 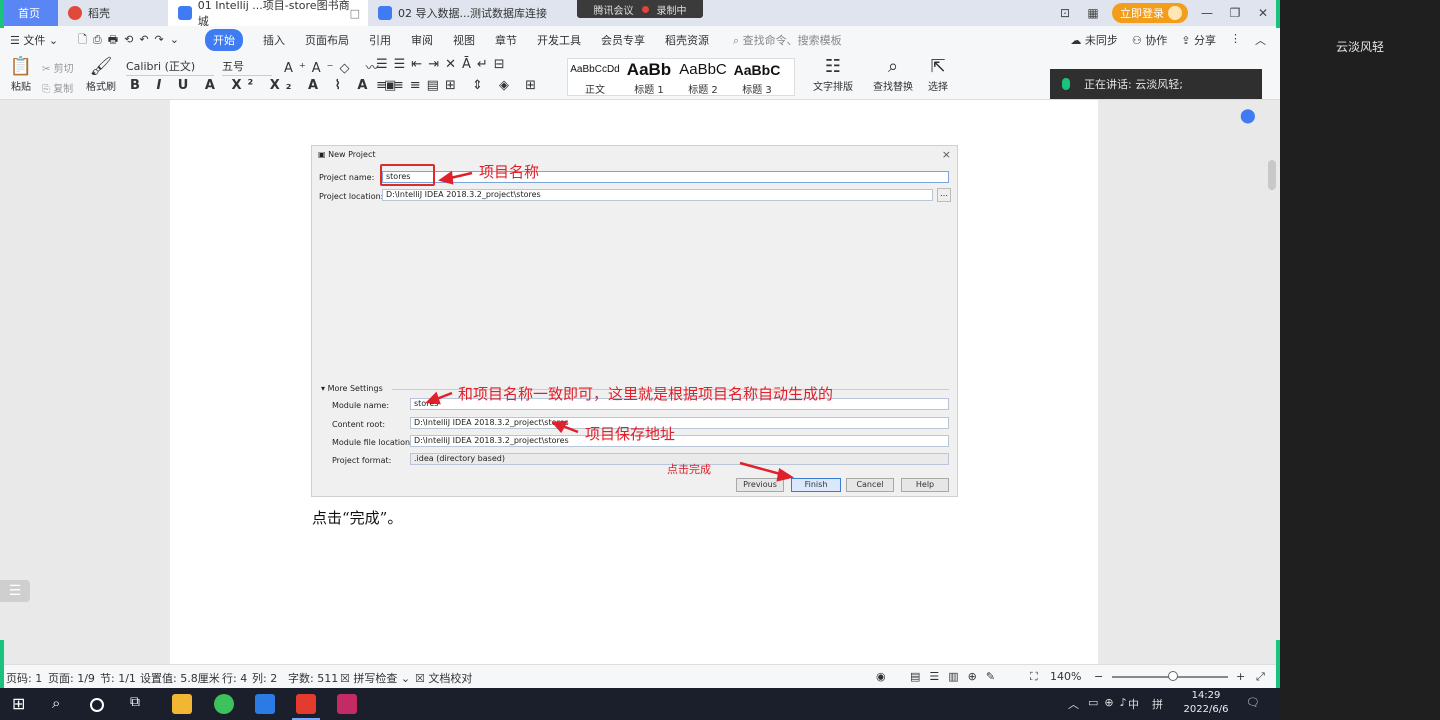 What do you see at coordinates (1157, 704) in the screenshot?
I see `ime-mode: 拼` at bounding box center [1157, 704].